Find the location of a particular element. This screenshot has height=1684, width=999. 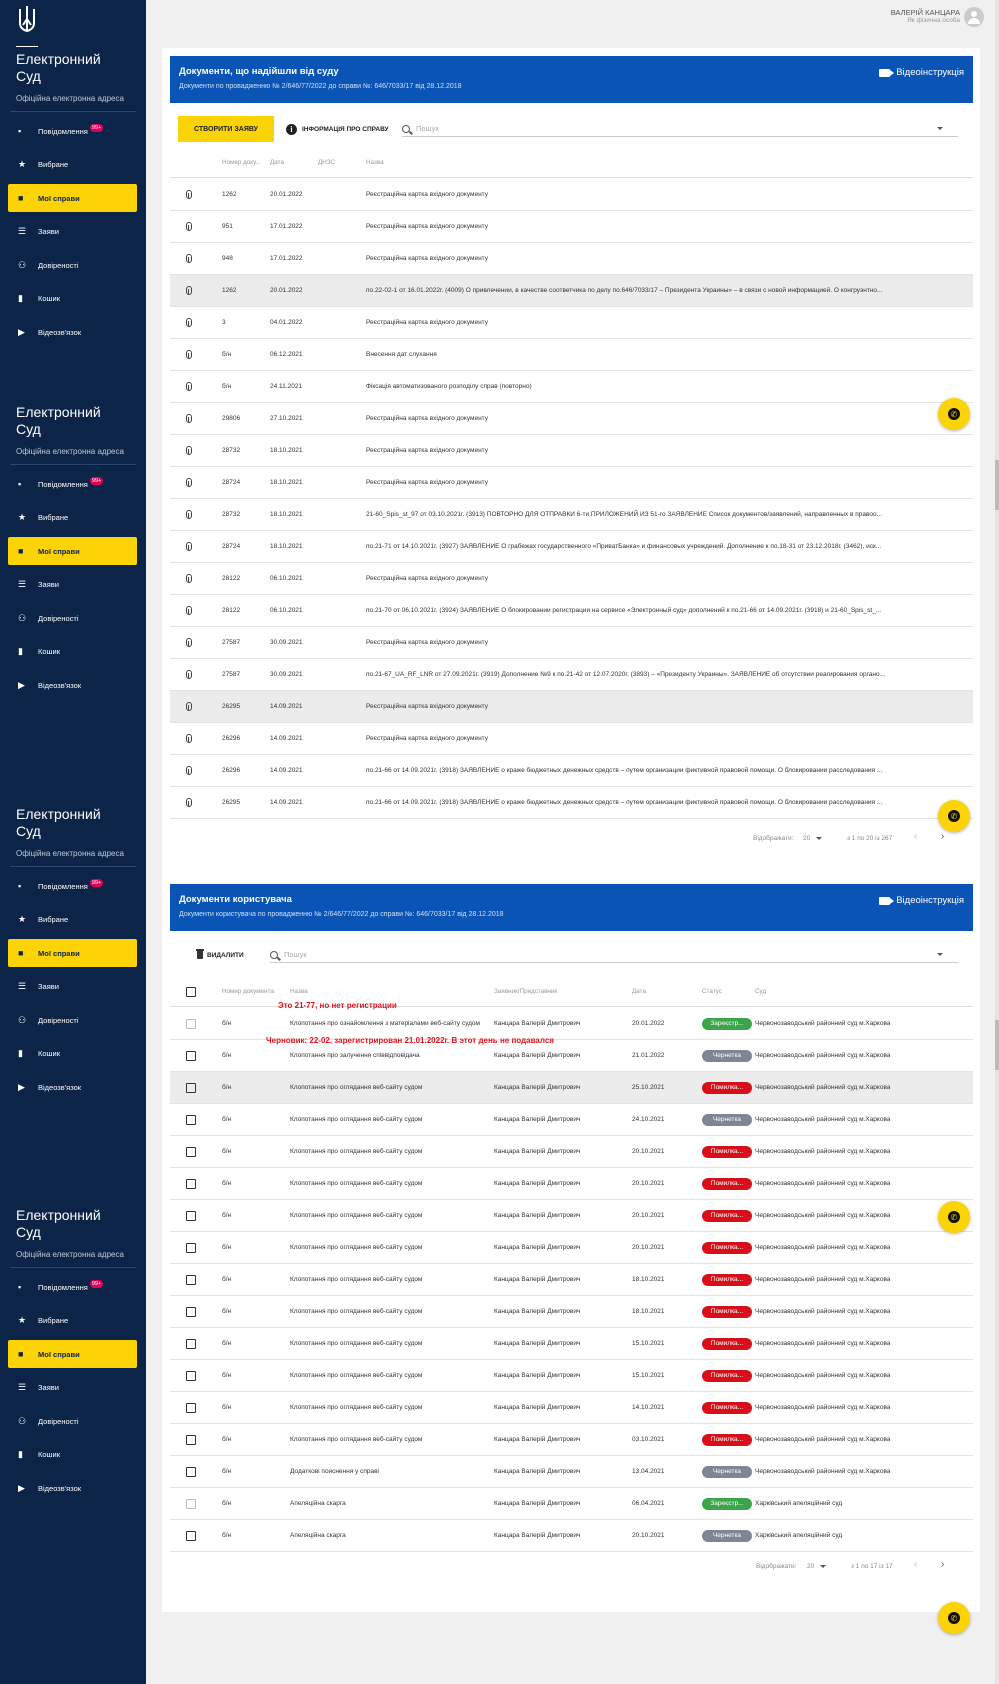

user-docs-search: Пошук is located at coordinates (614, 955).